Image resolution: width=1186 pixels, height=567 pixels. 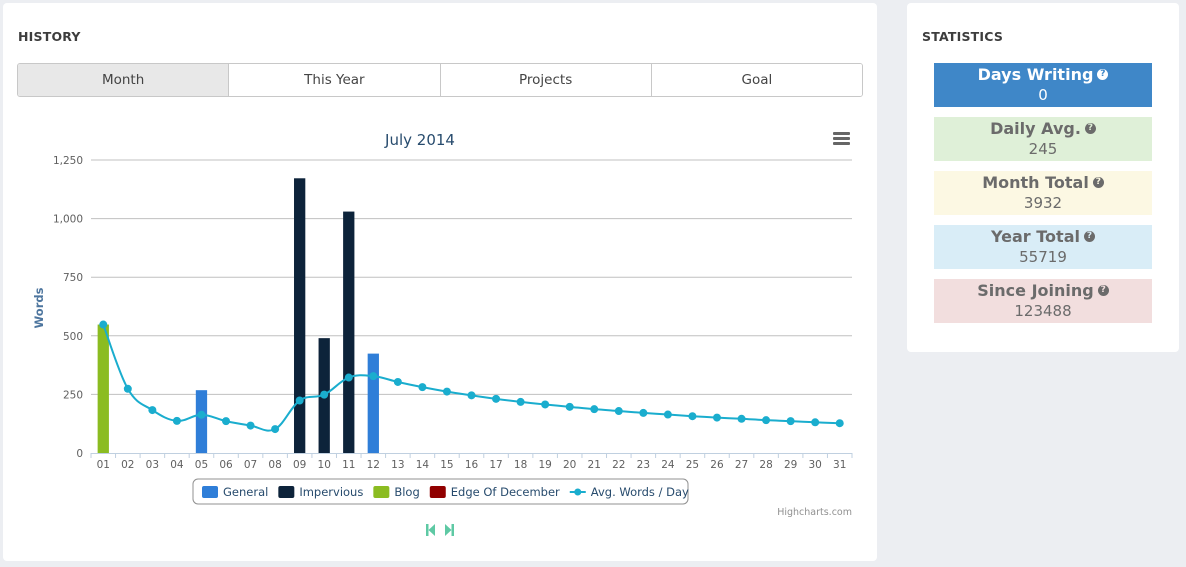 I want to click on stat-daily-avg: Daily Avg.? 245, so click(x=1043, y=139).